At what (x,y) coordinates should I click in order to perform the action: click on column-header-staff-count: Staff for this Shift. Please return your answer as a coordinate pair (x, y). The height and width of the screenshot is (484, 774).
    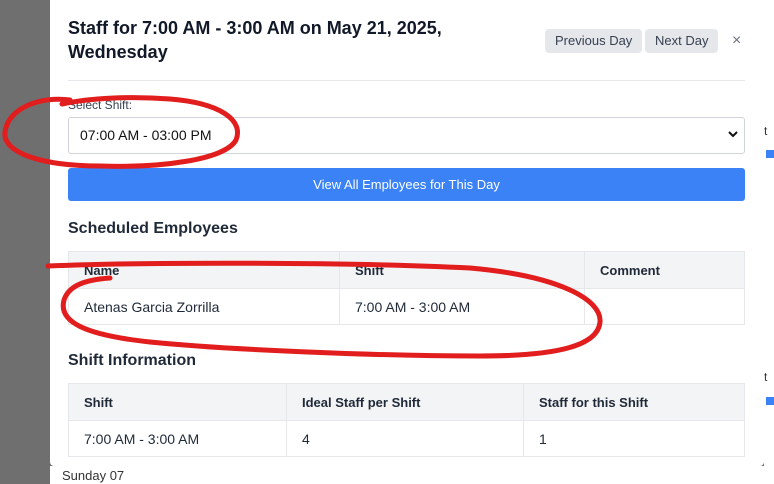
    Looking at the image, I should click on (634, 402).